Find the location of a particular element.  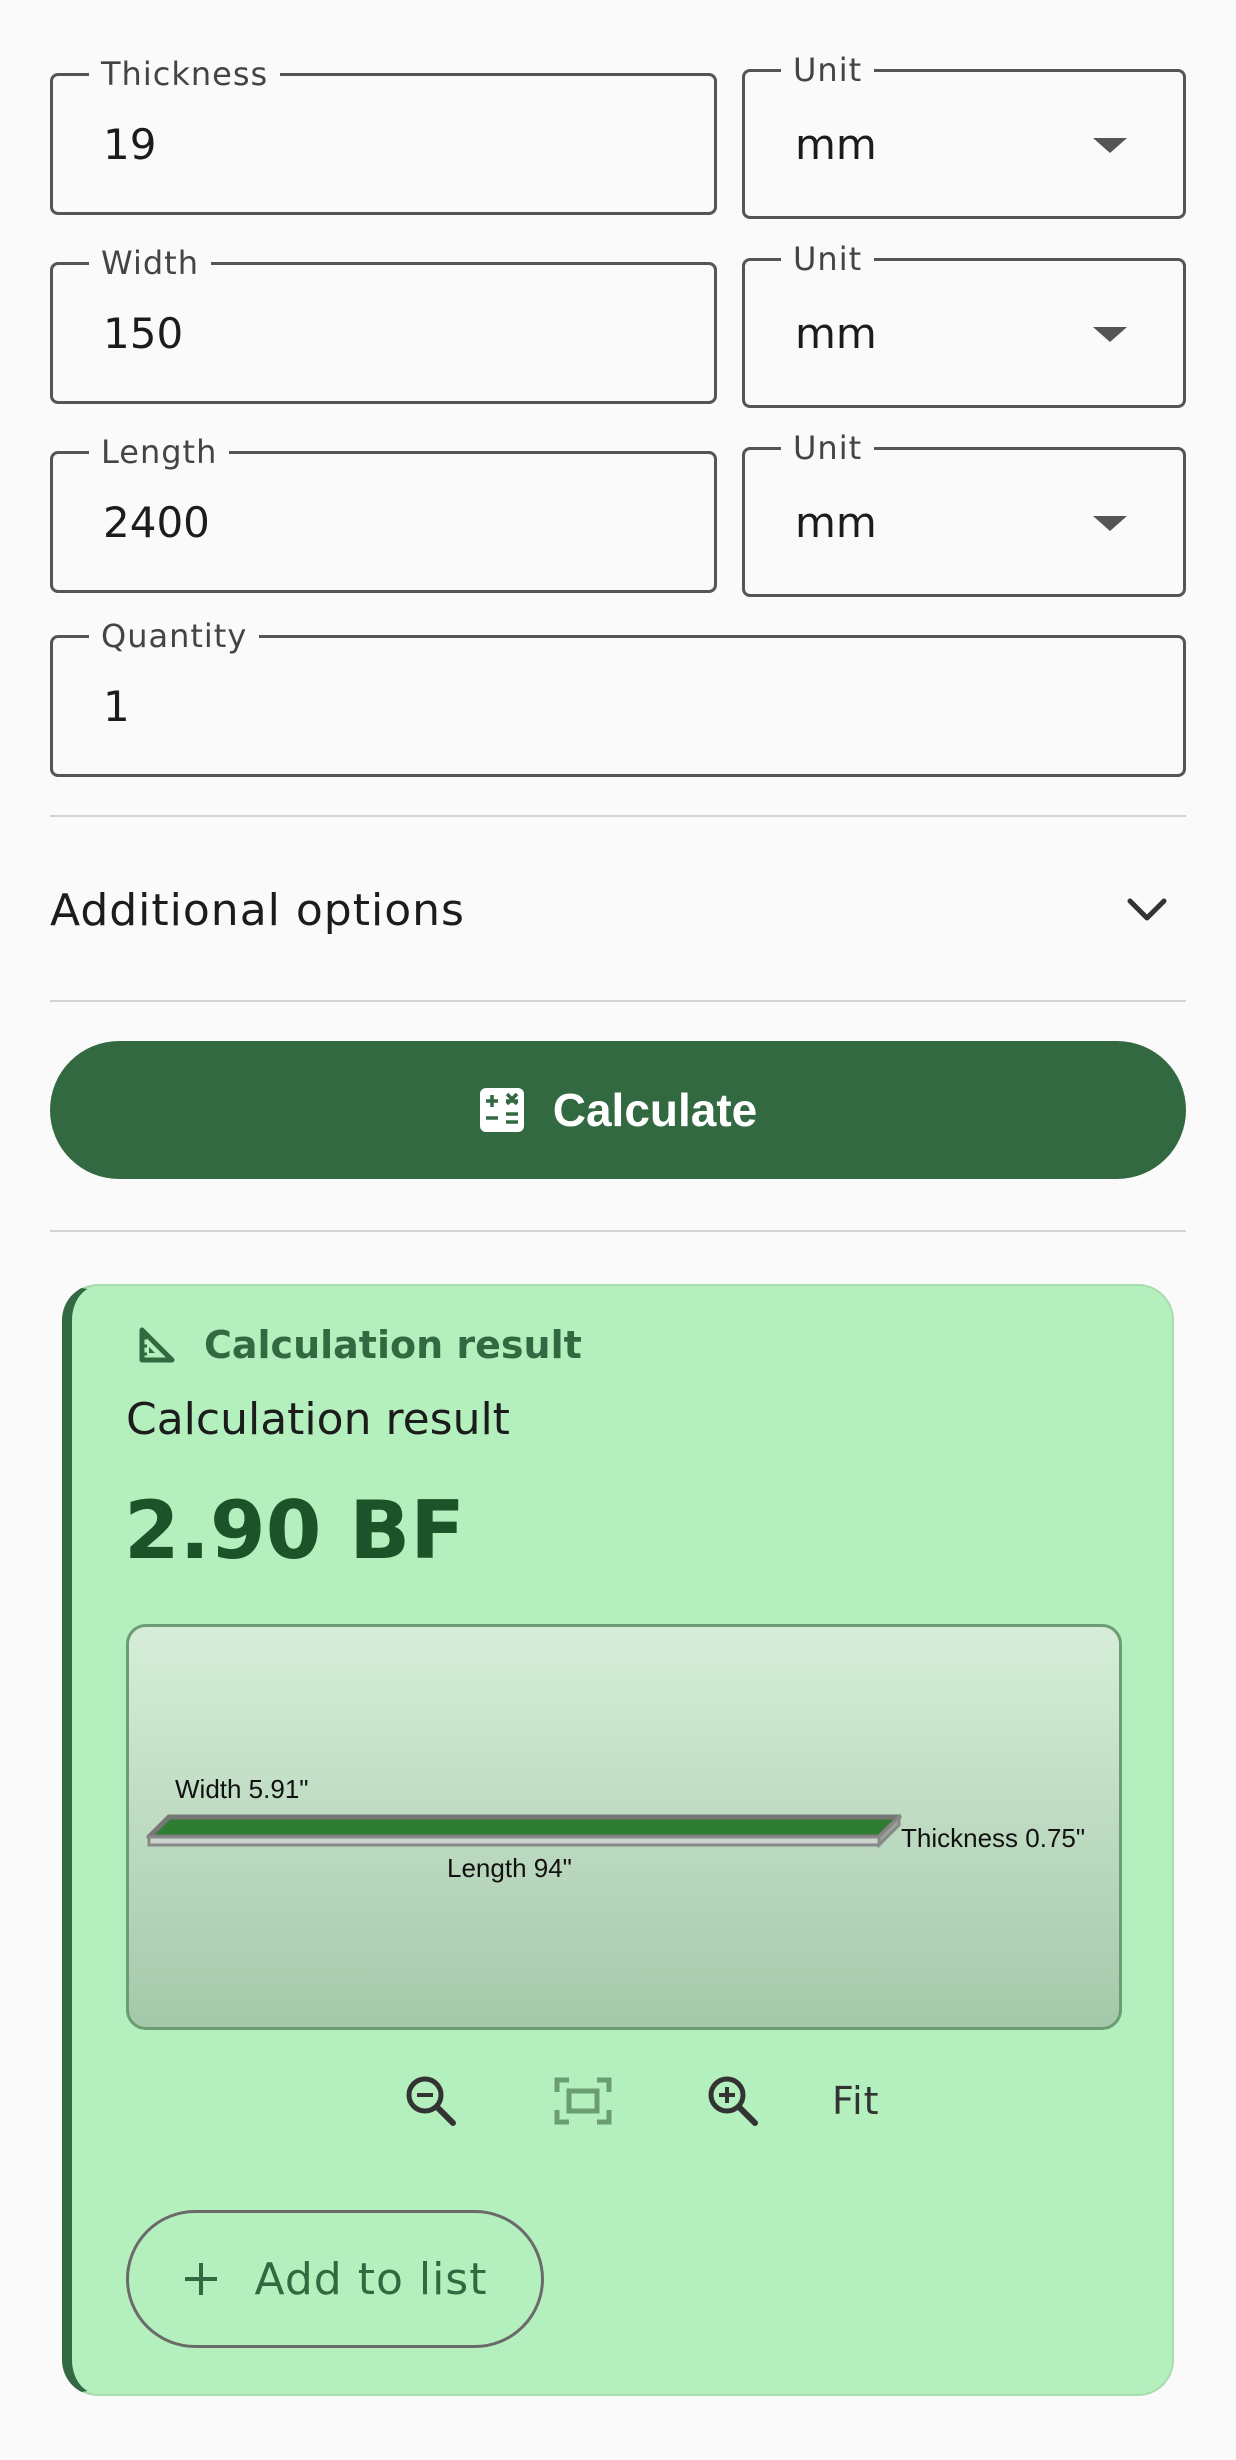

width-unit-select: Unit mm is located at coordinates (964, 324).